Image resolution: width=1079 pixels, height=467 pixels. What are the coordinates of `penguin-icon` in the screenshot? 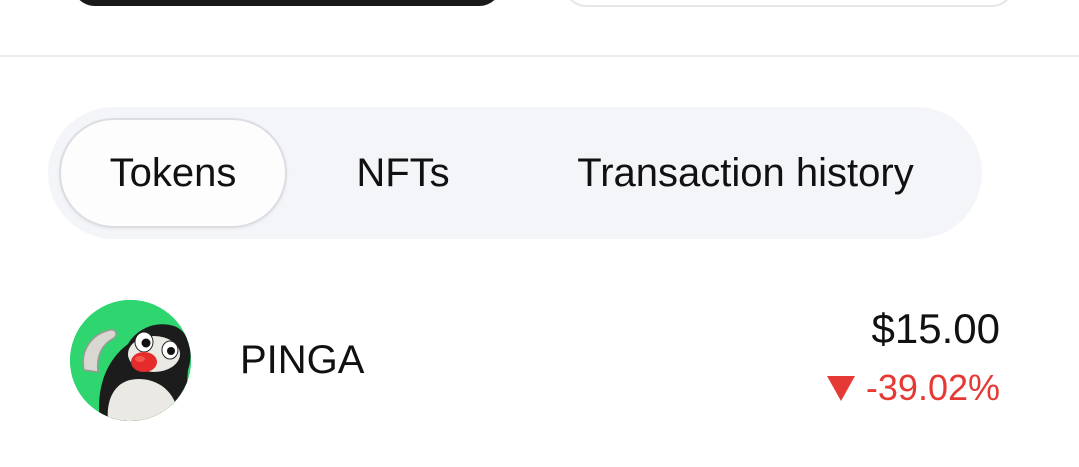 It's located at (130, 360).